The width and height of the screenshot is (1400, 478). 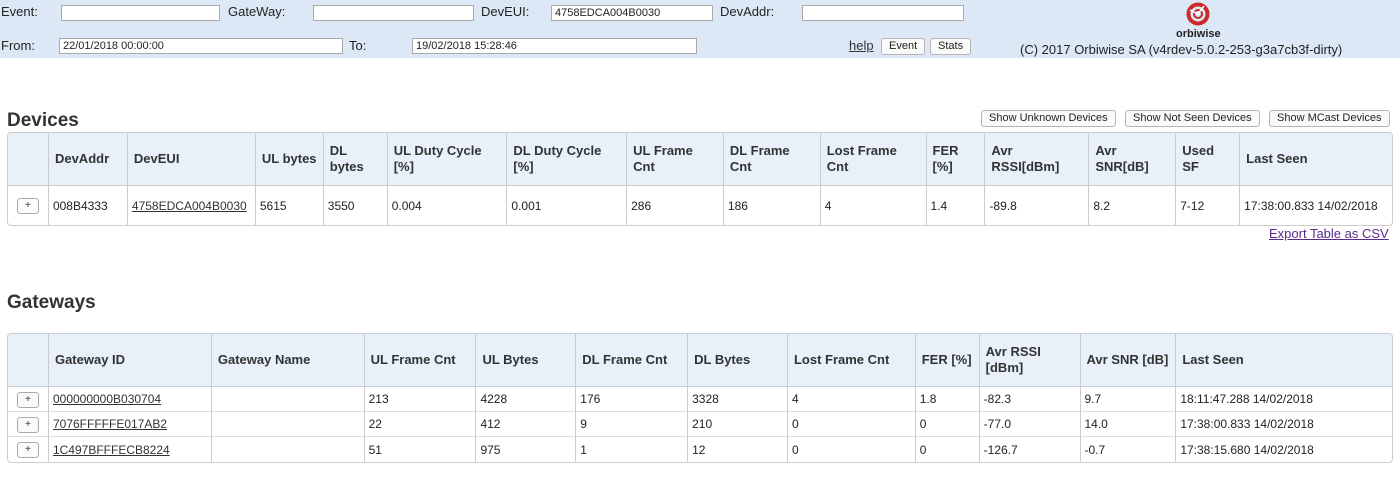 What do you see at coordinates (88, 159) in the screenshot?
I see `column-header-devaddr: DevAddr` at bounding box center [88, 159].